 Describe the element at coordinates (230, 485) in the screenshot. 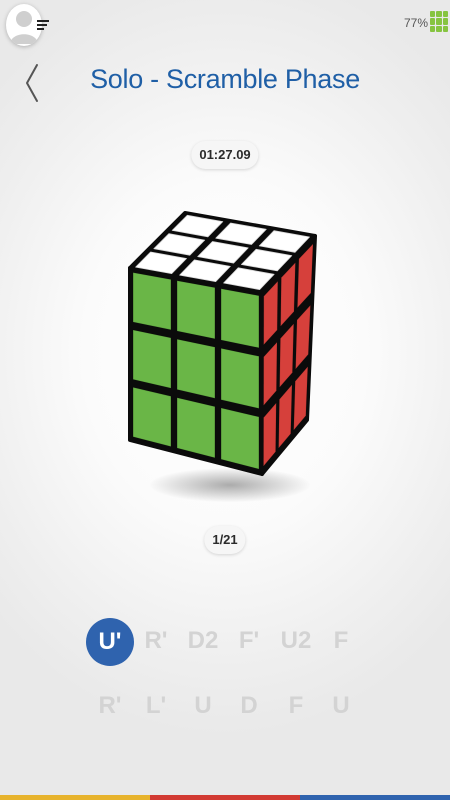

I see `cube-shadow` at that location.